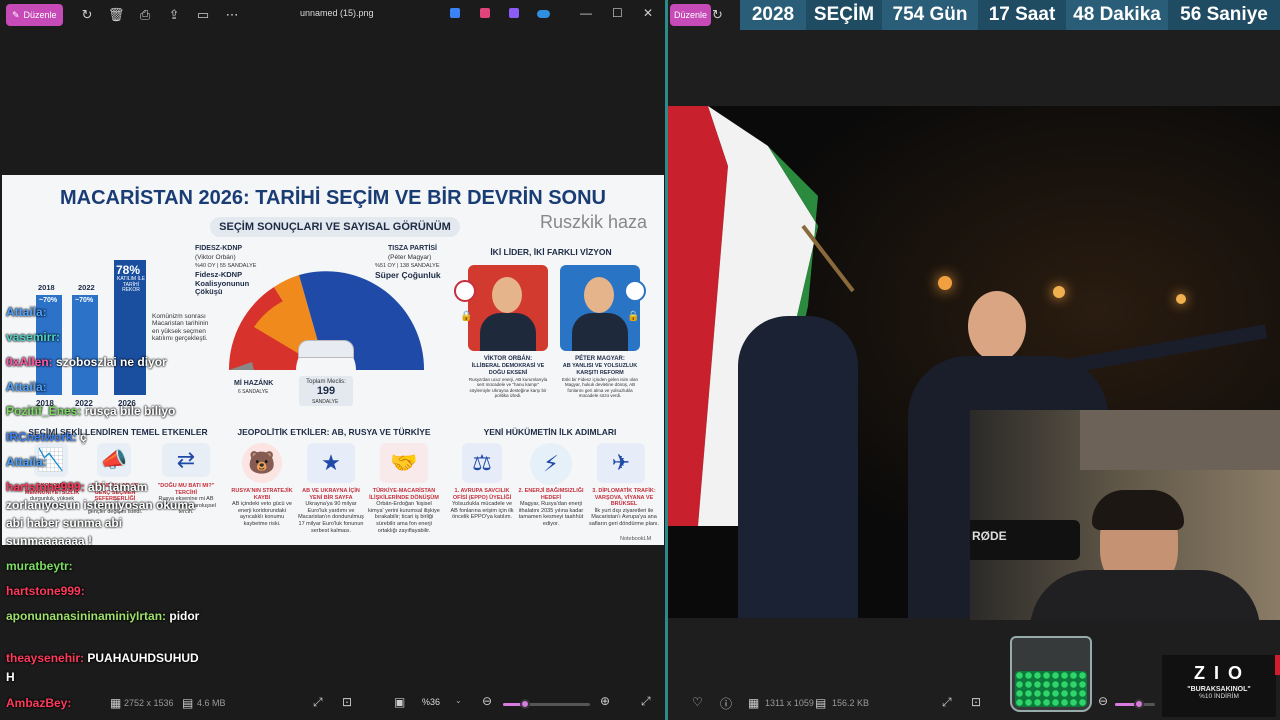 This screenshot has height=720, width=1280. What do you see at coordinates (482, 463) in the screenshot?
I see `legal-document-icon: ⚖` at bounding box center [482, 463].